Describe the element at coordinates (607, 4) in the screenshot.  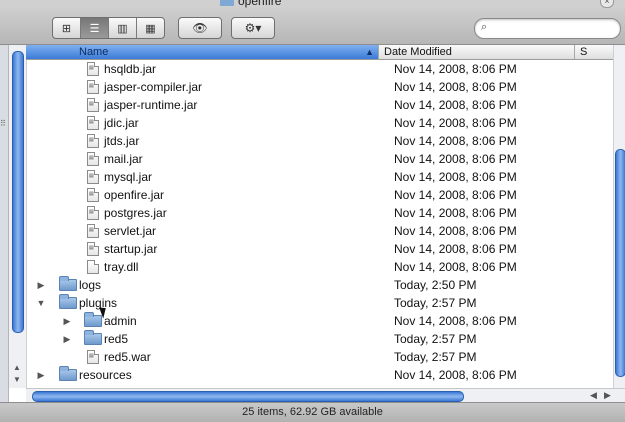
I see `close-icon: ×` at that location.